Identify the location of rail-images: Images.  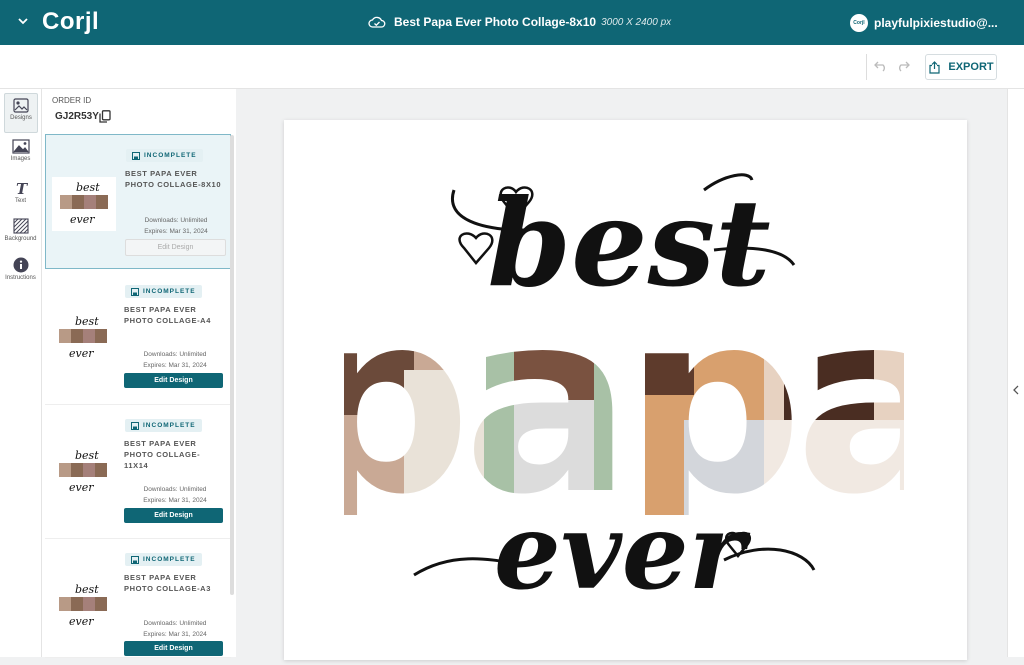
(20, 150).